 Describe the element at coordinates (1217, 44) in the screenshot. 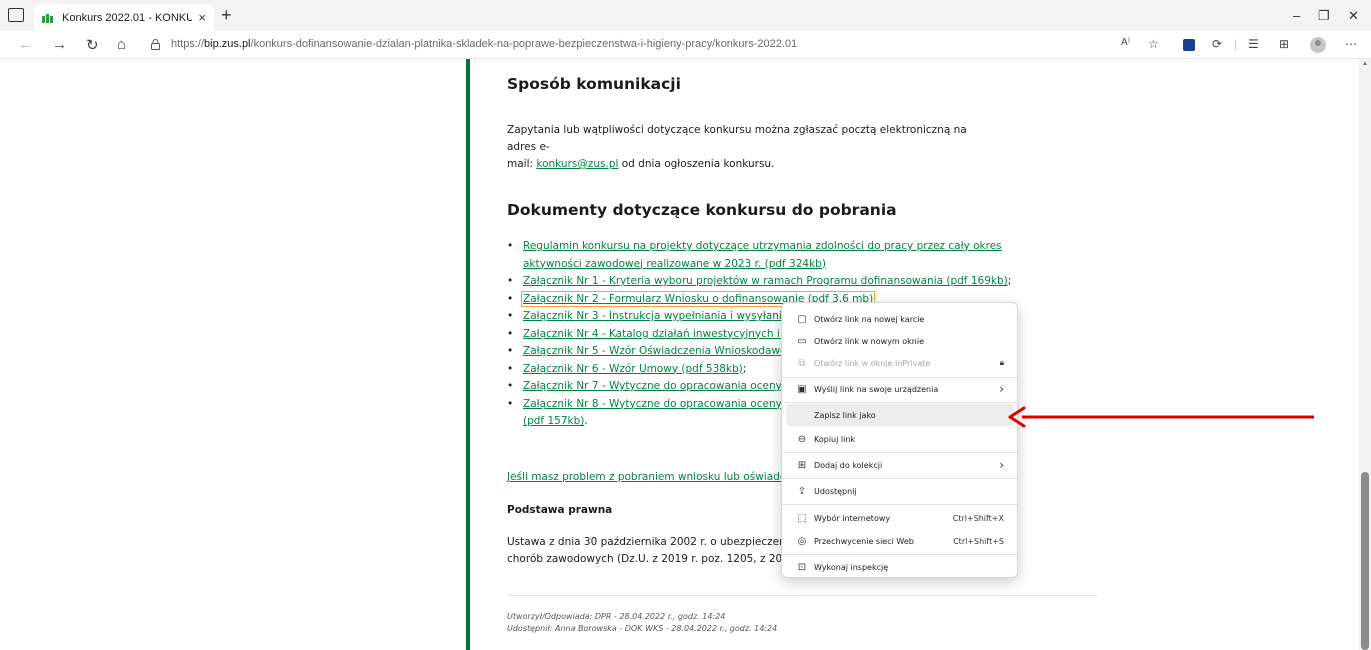

I see `sync-icon: ⟳` at that location.